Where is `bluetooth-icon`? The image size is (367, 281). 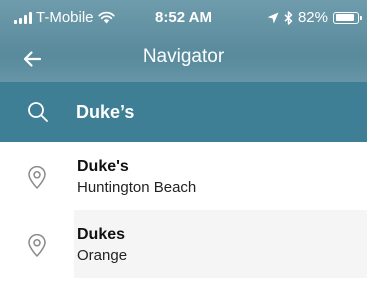 bluetooth-icon is located at coordinates (288, 17).